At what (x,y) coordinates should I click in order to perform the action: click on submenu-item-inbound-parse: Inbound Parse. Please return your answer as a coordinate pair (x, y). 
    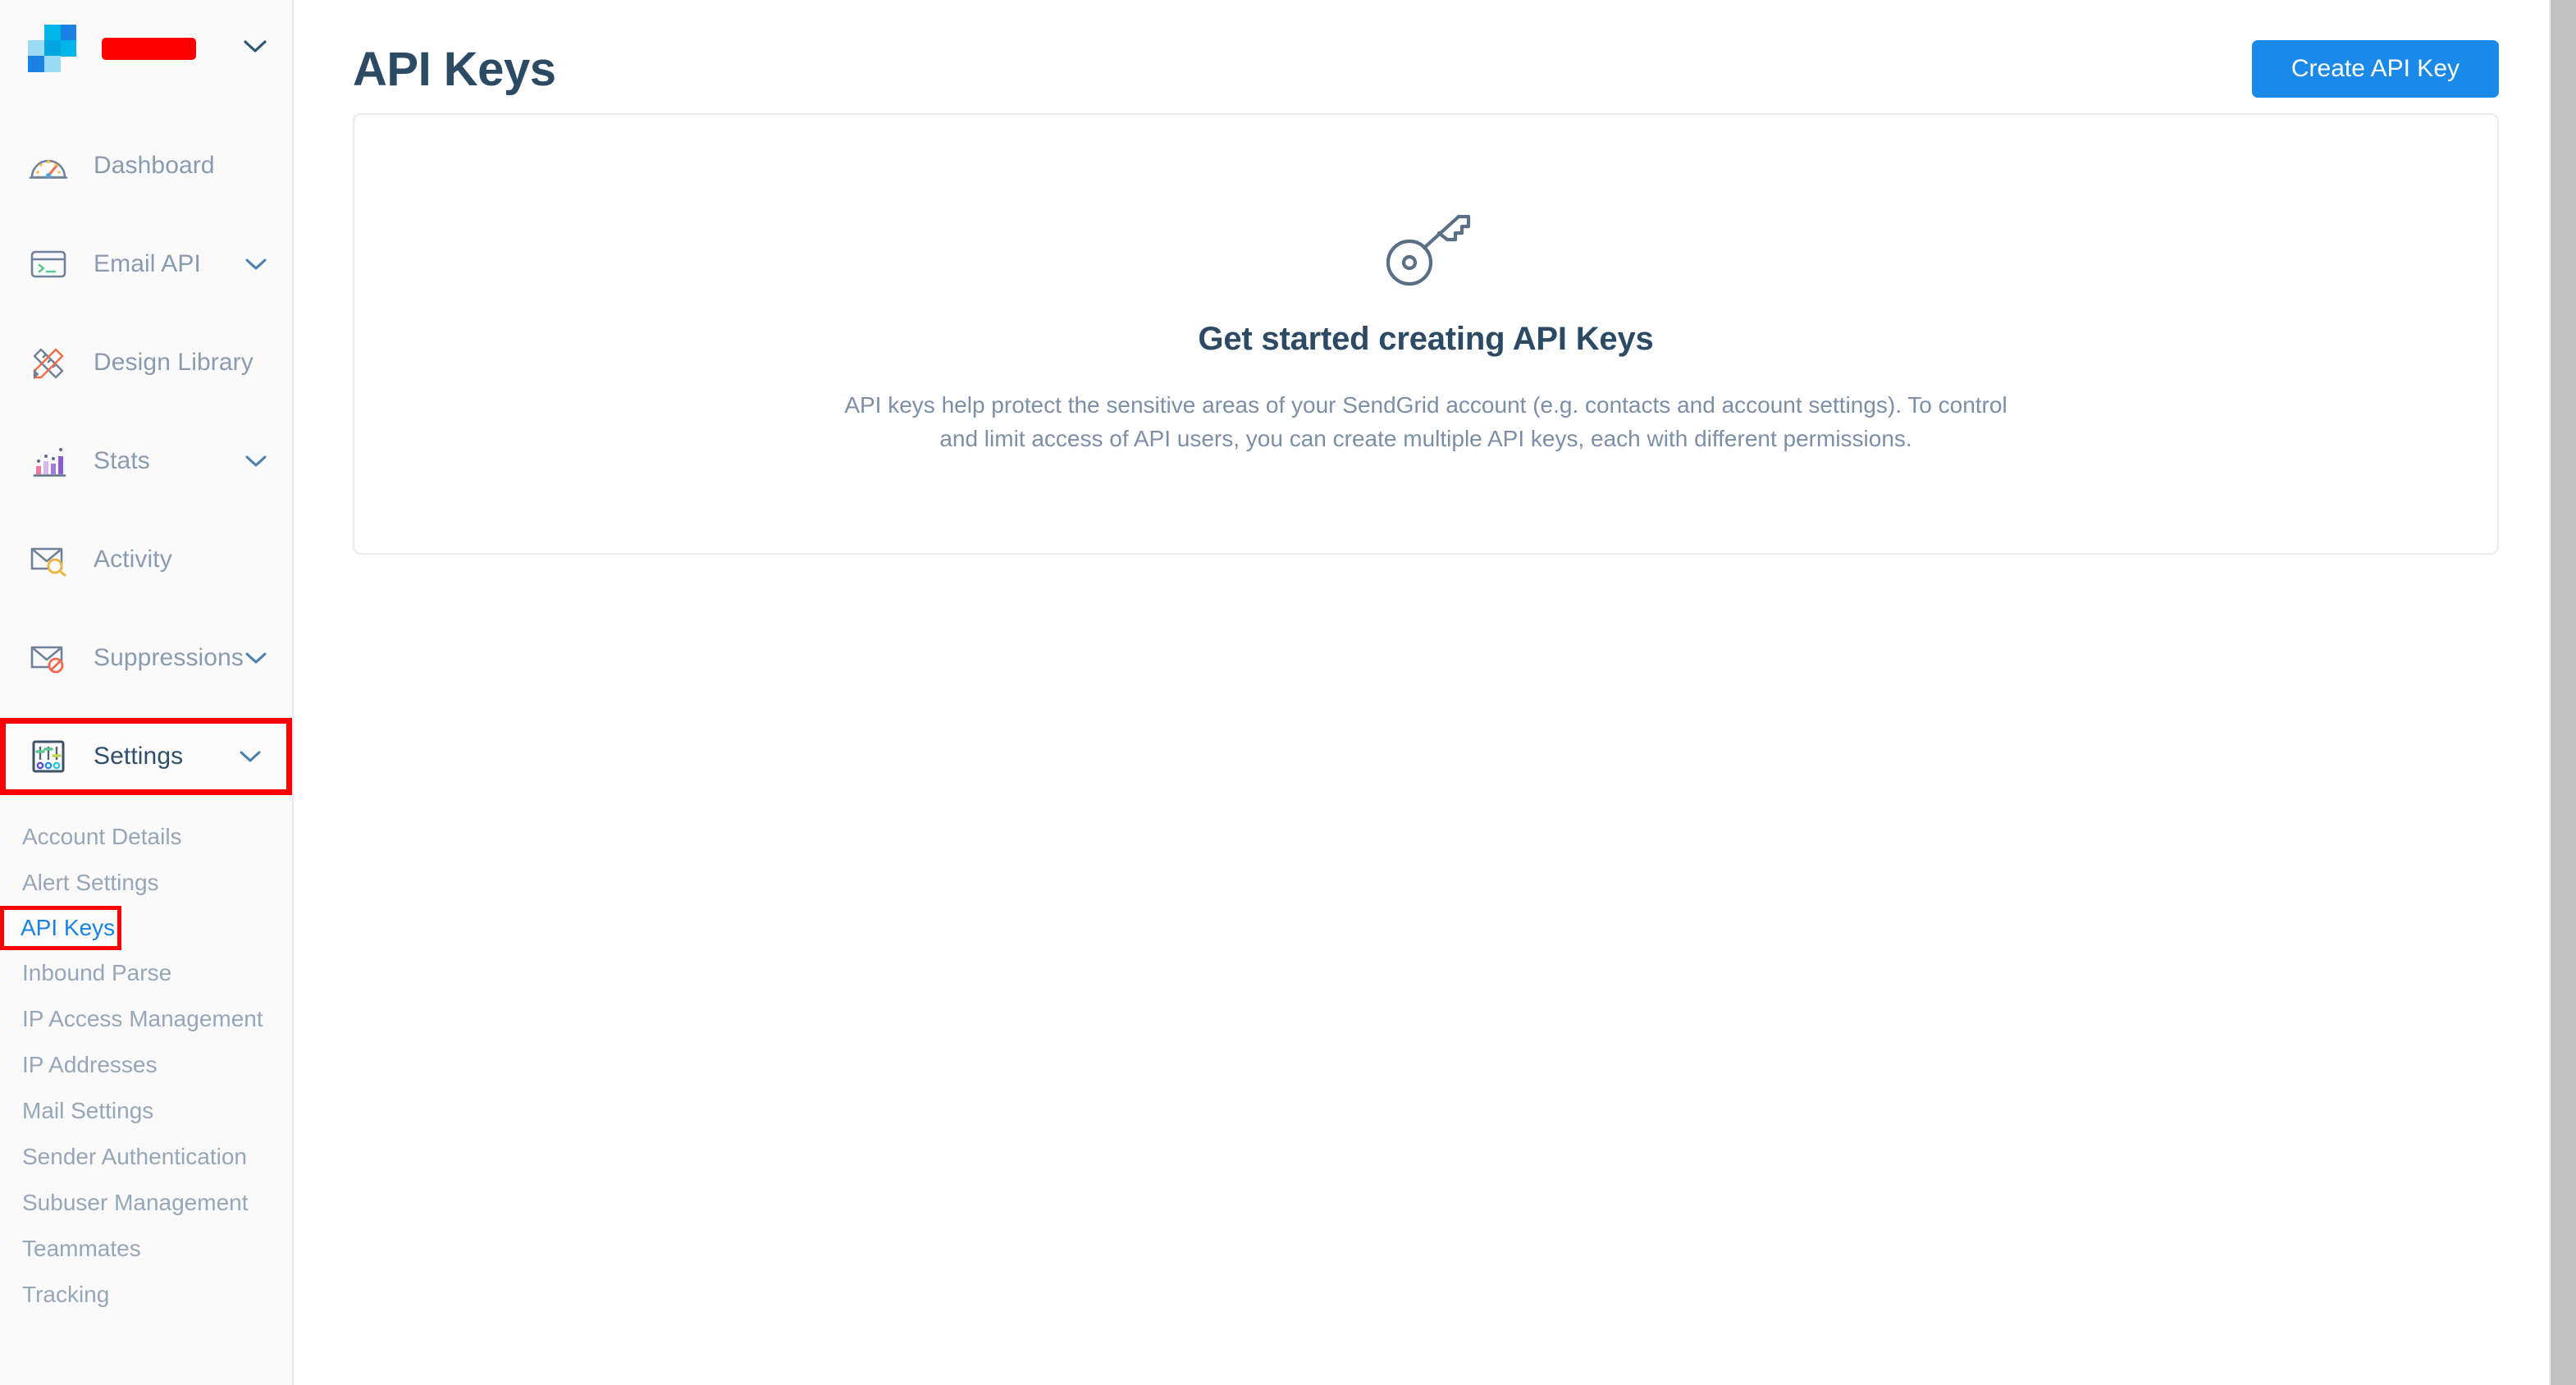
    Looking at the image, I should click on (146, 973).